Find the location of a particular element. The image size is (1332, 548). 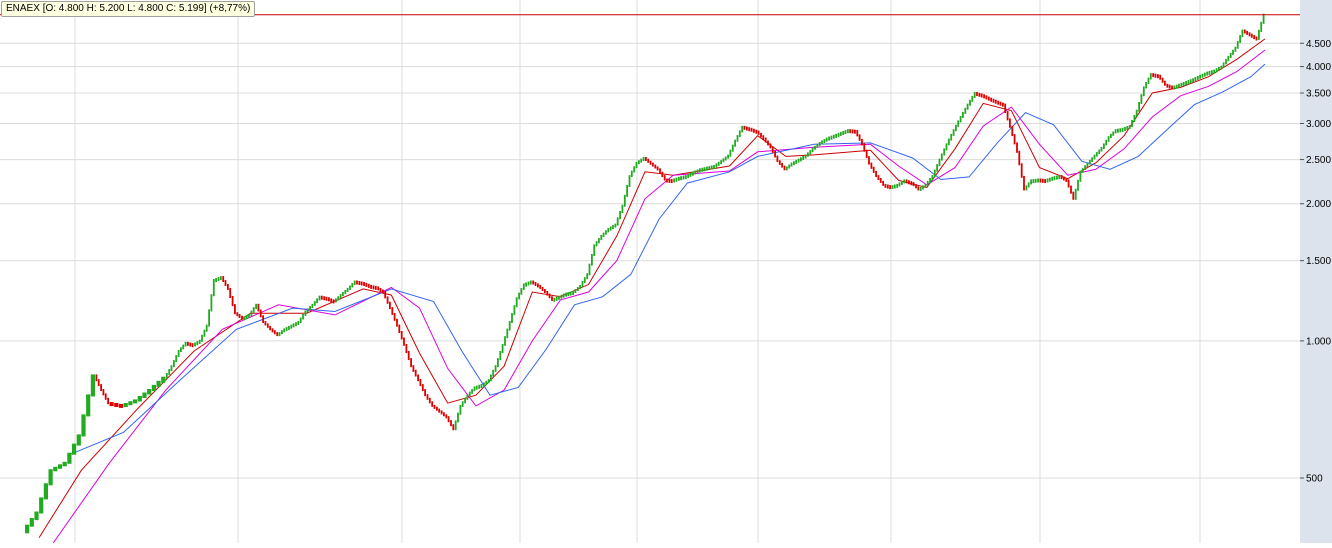

y-tick-label: 1.000 is located at coordinates (1318, 341).